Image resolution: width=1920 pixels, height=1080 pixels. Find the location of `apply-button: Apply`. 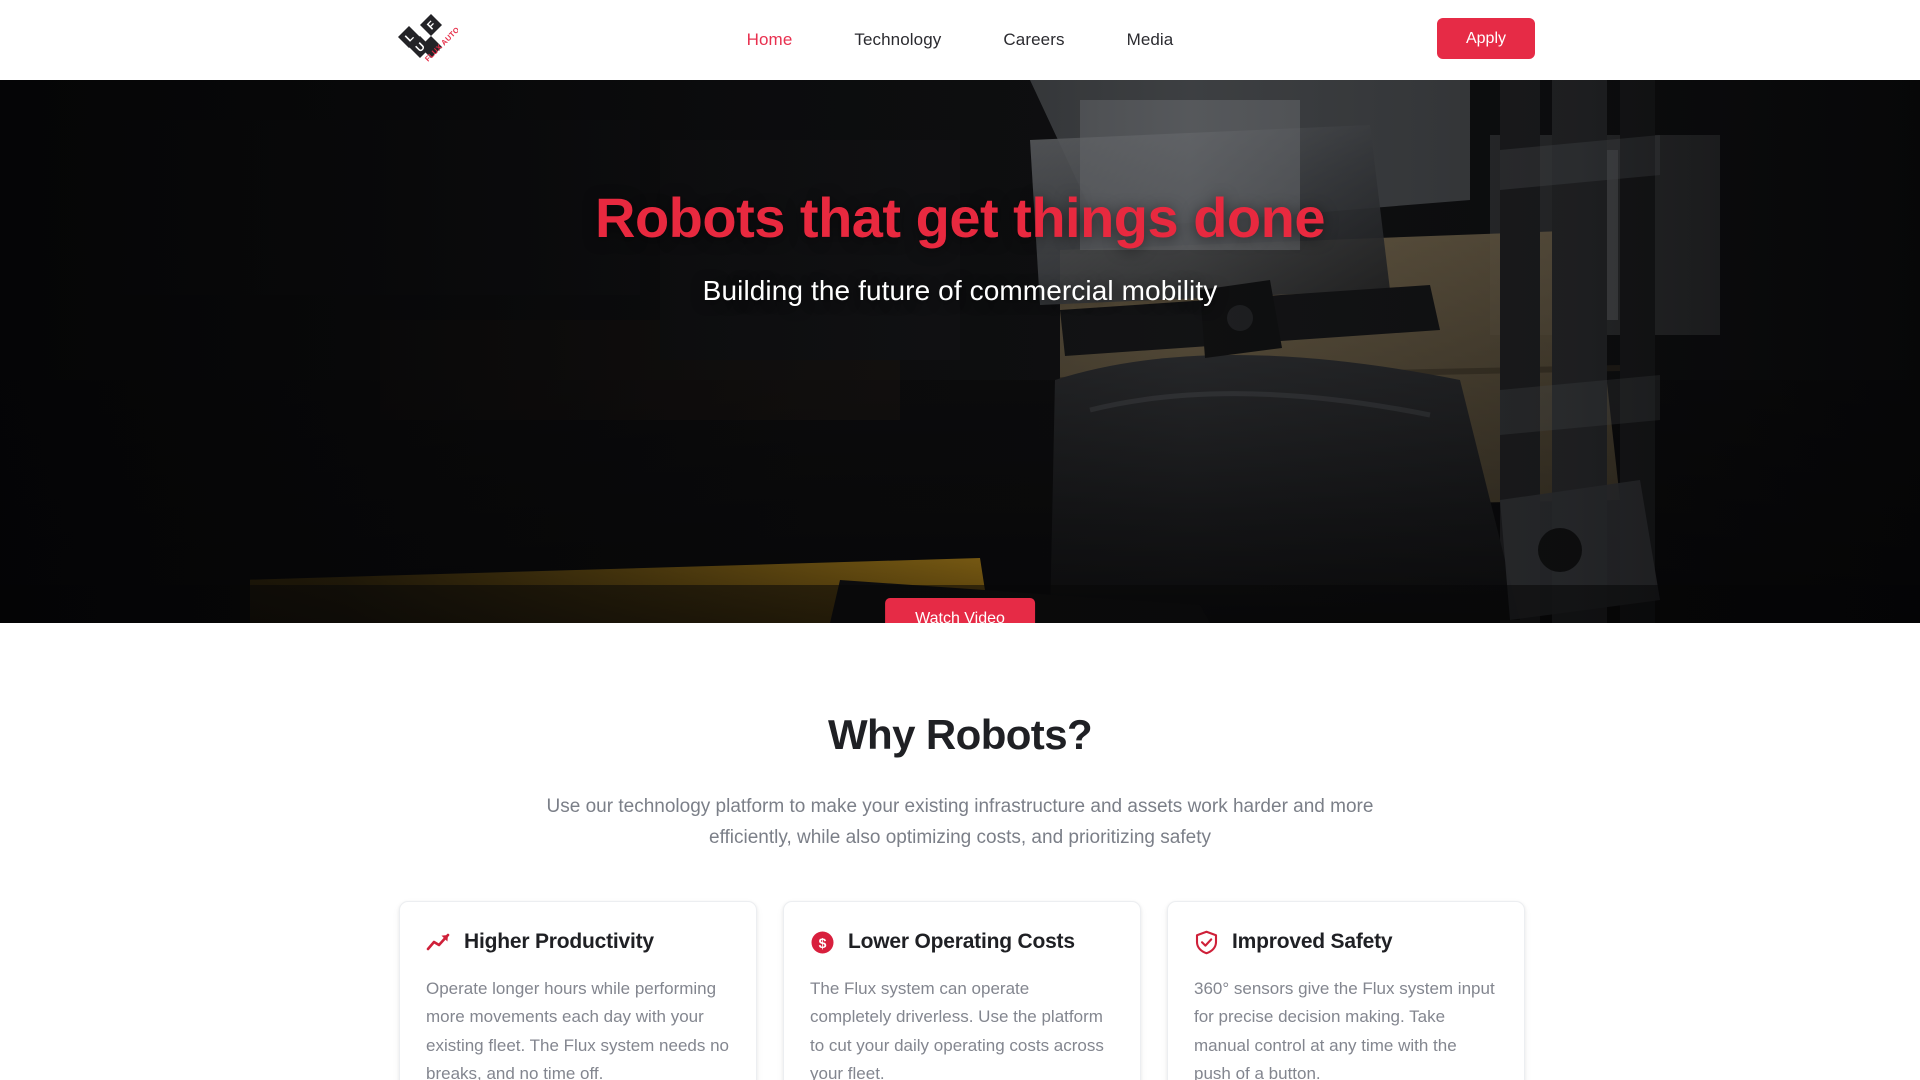

apply-button: Apply is located at coordinates (1485, 39).